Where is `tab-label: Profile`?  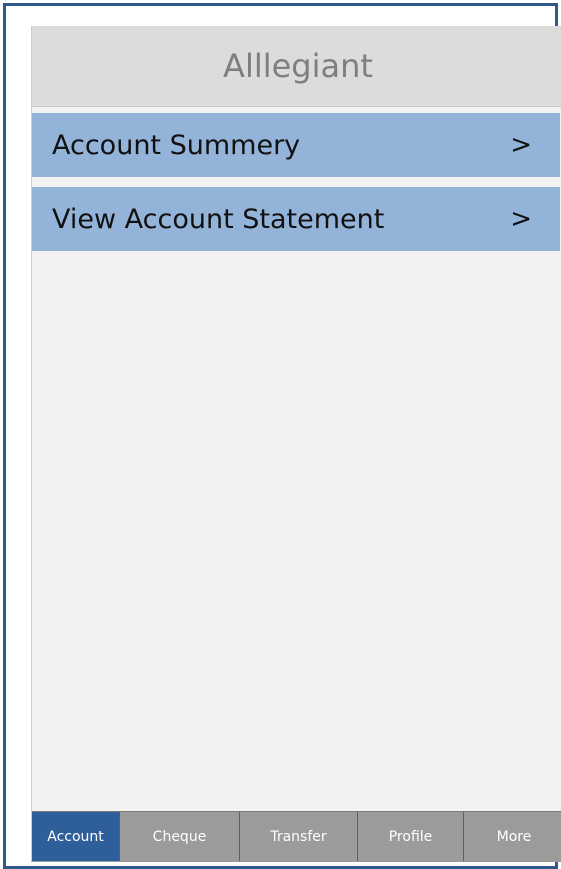 tab-label: Profile is located at coordinates (410, 836).